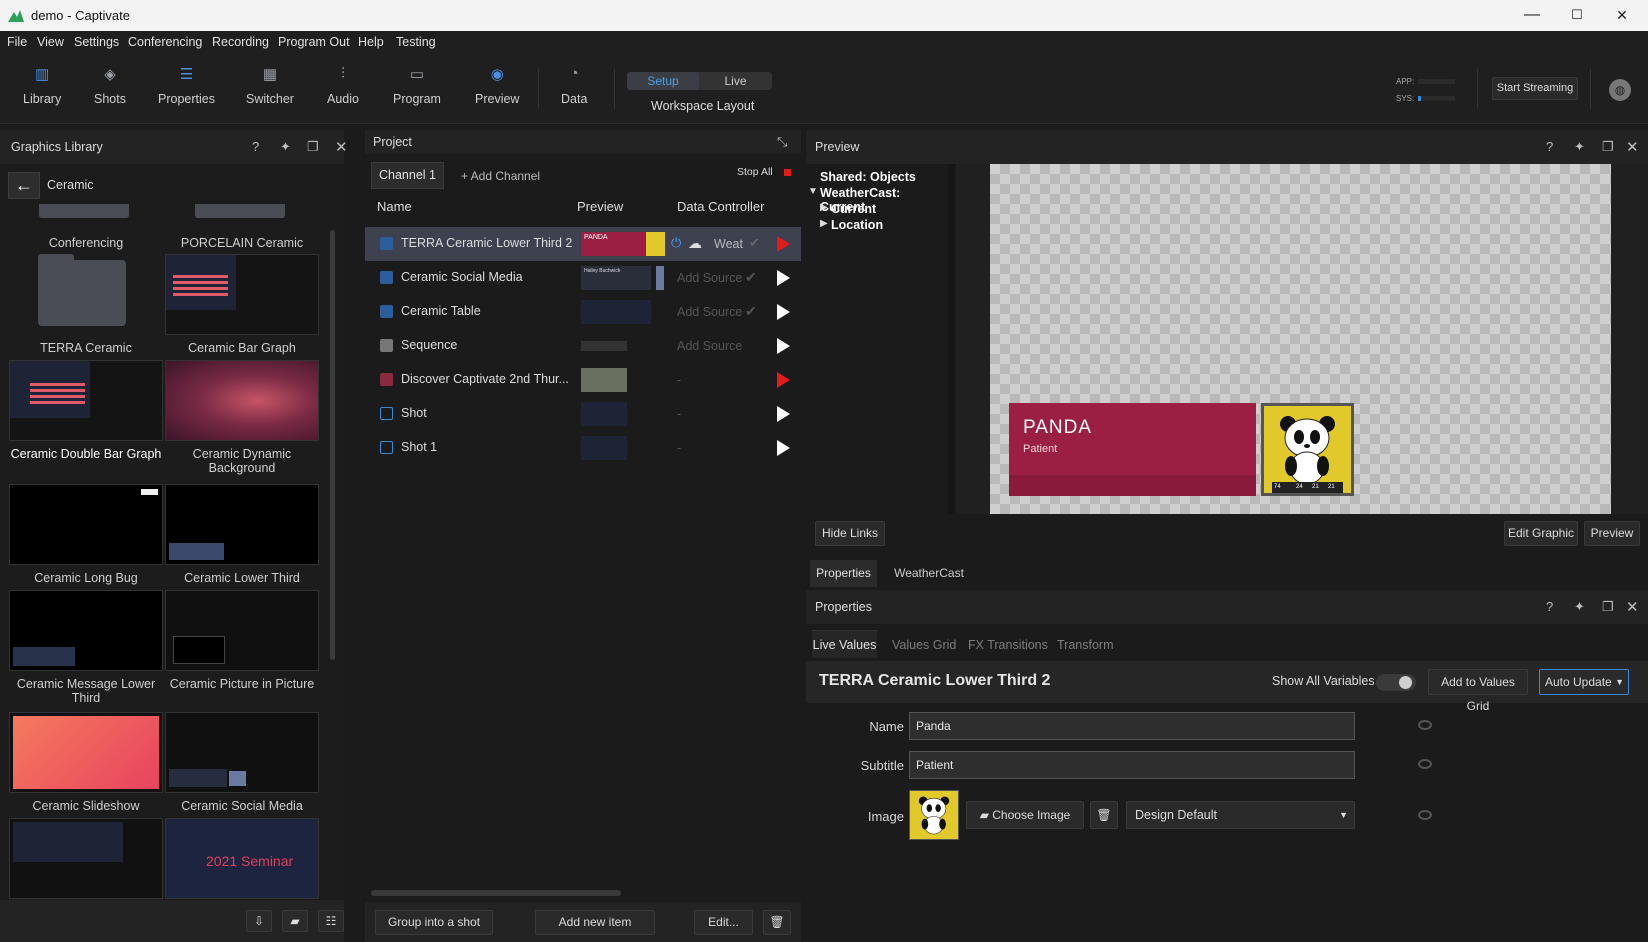 This screenshot has height=942, width=1648. Describe the element at coordinates (1085, 645) in the screenshot. I see `subtab-transform: Transform` at that location.